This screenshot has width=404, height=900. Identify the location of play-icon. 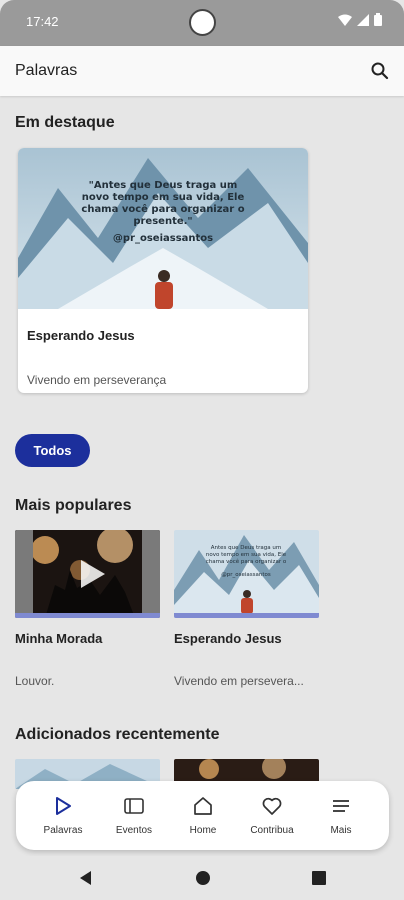
(63, 806).